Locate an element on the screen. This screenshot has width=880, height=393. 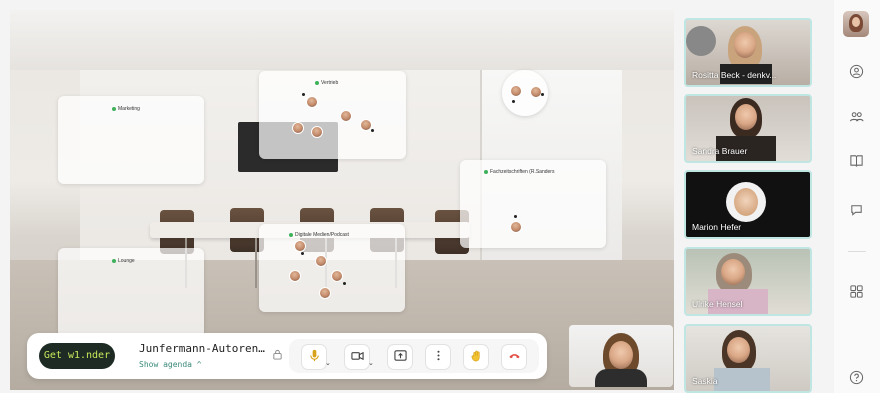
more-icon is located at coordinates (438, 357).